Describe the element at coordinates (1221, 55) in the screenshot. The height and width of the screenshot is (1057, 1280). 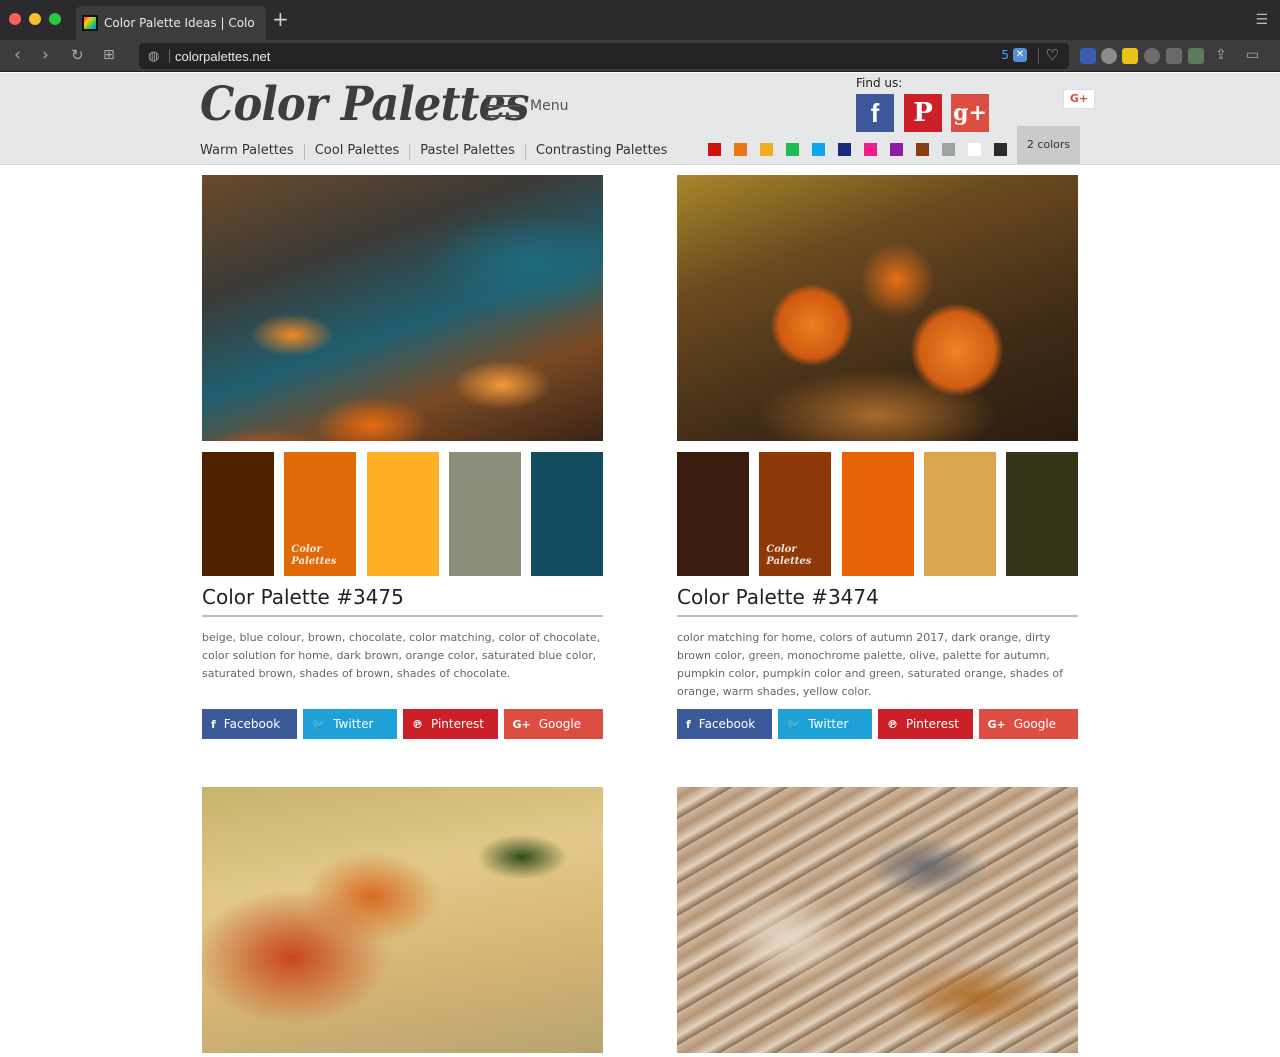
I see `share-icon: ⇪` at that location.